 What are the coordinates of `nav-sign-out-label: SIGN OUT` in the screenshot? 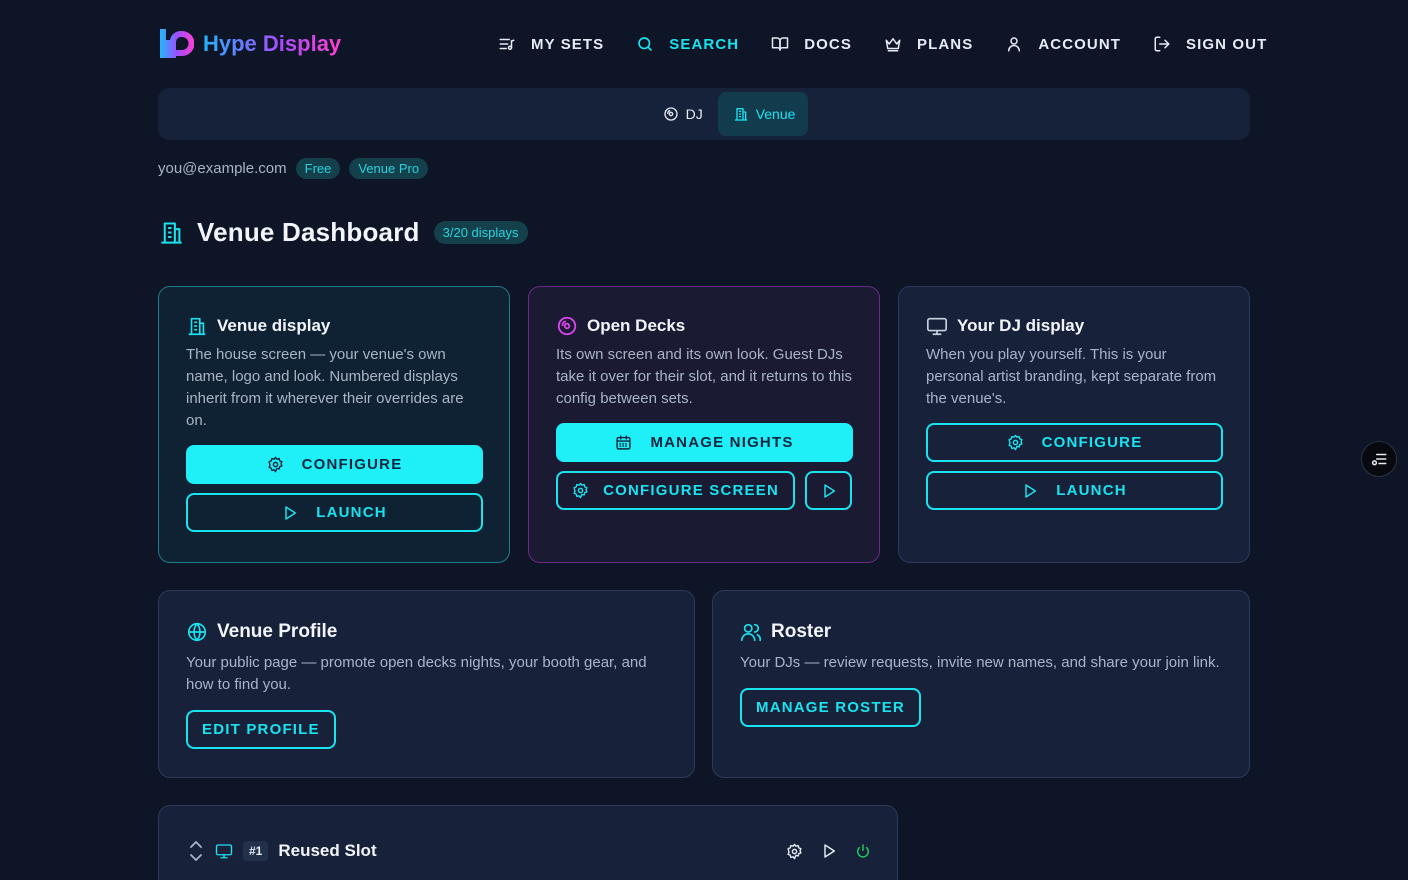 It's located at (1227, 44).